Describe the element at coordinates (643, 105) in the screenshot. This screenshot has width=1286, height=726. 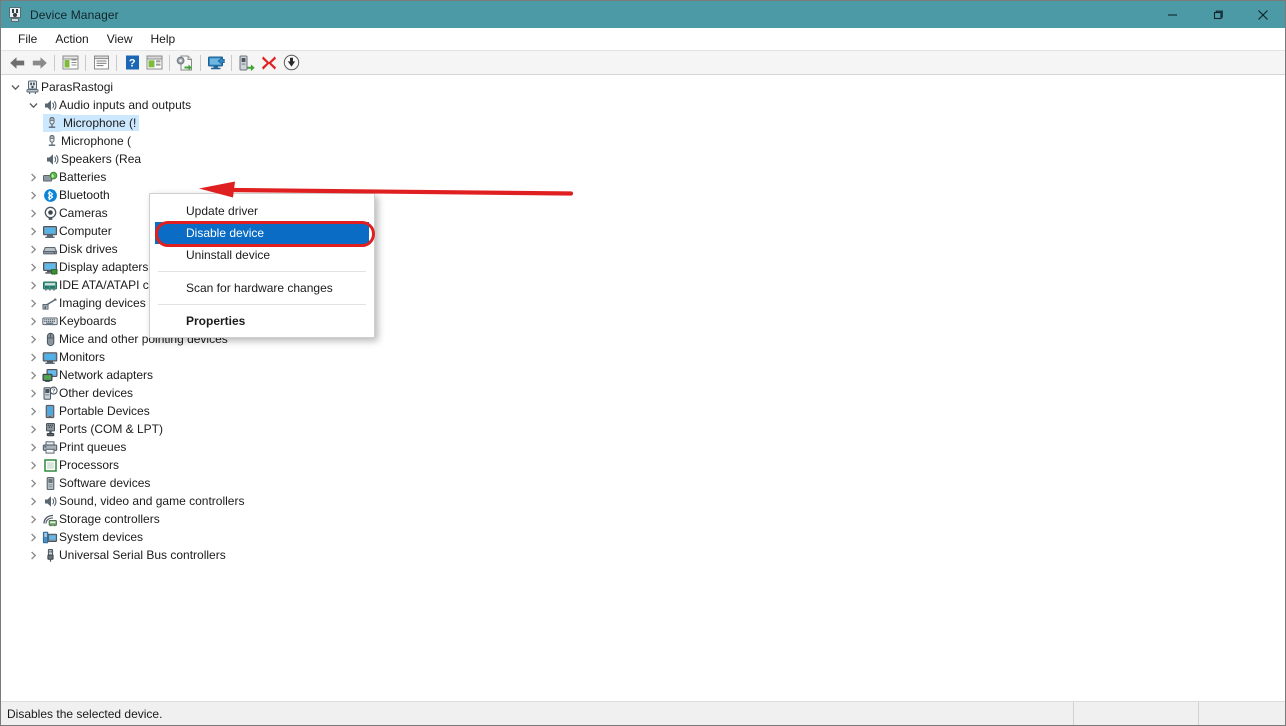
I see `tree-row-audio-inputs-and-outputs: Audio inputs and outputs` at that location.